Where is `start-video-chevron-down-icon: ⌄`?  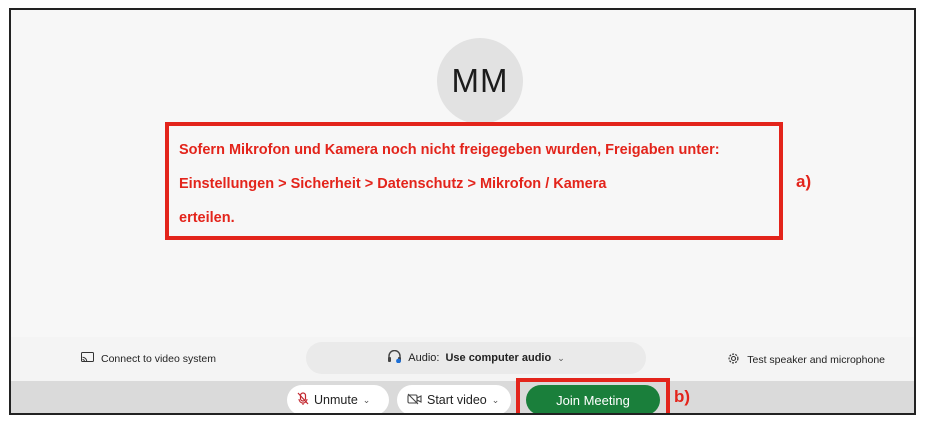
start-video-chevron-down-icon: ⌄ is located at coordinates (495, 399).